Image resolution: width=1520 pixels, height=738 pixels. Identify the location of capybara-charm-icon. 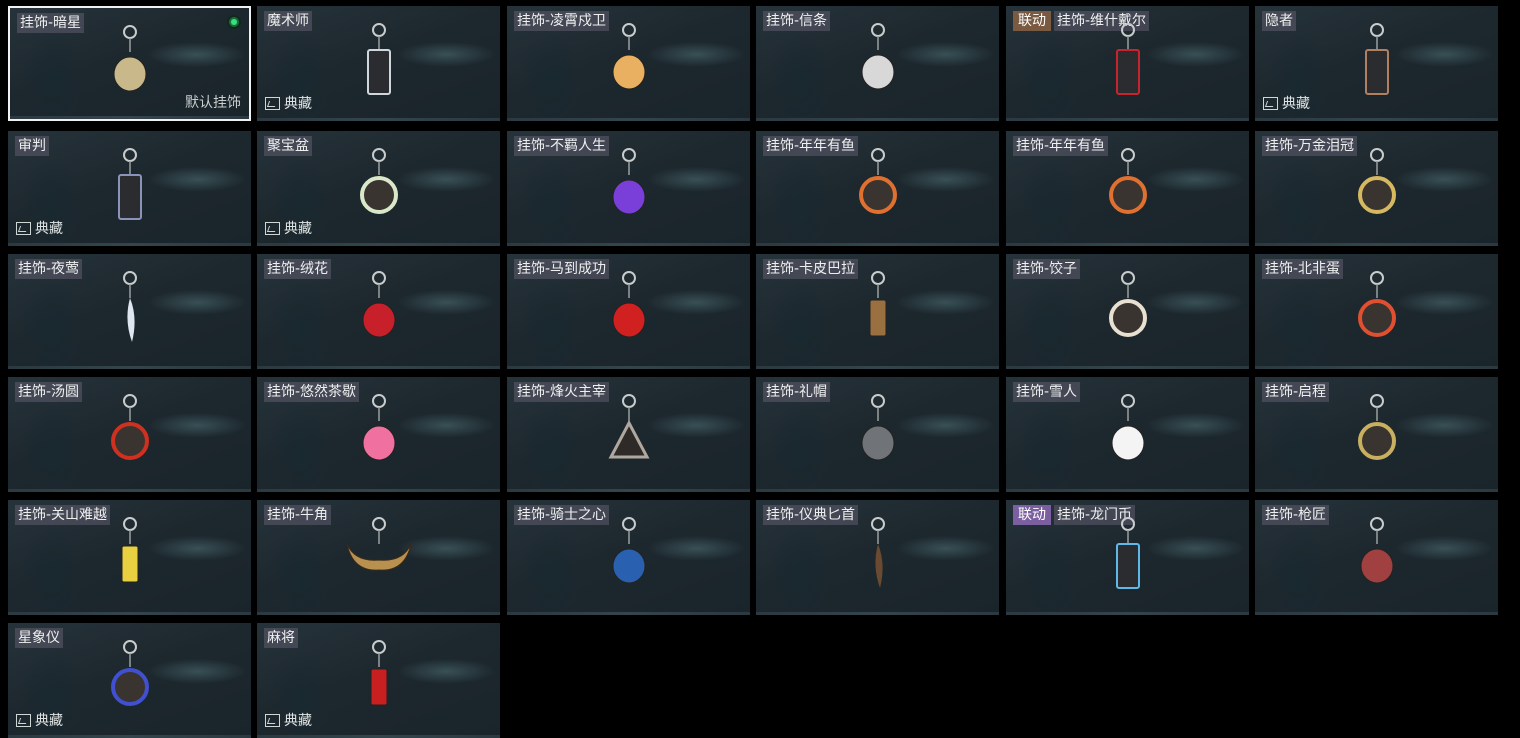
(877, 304).